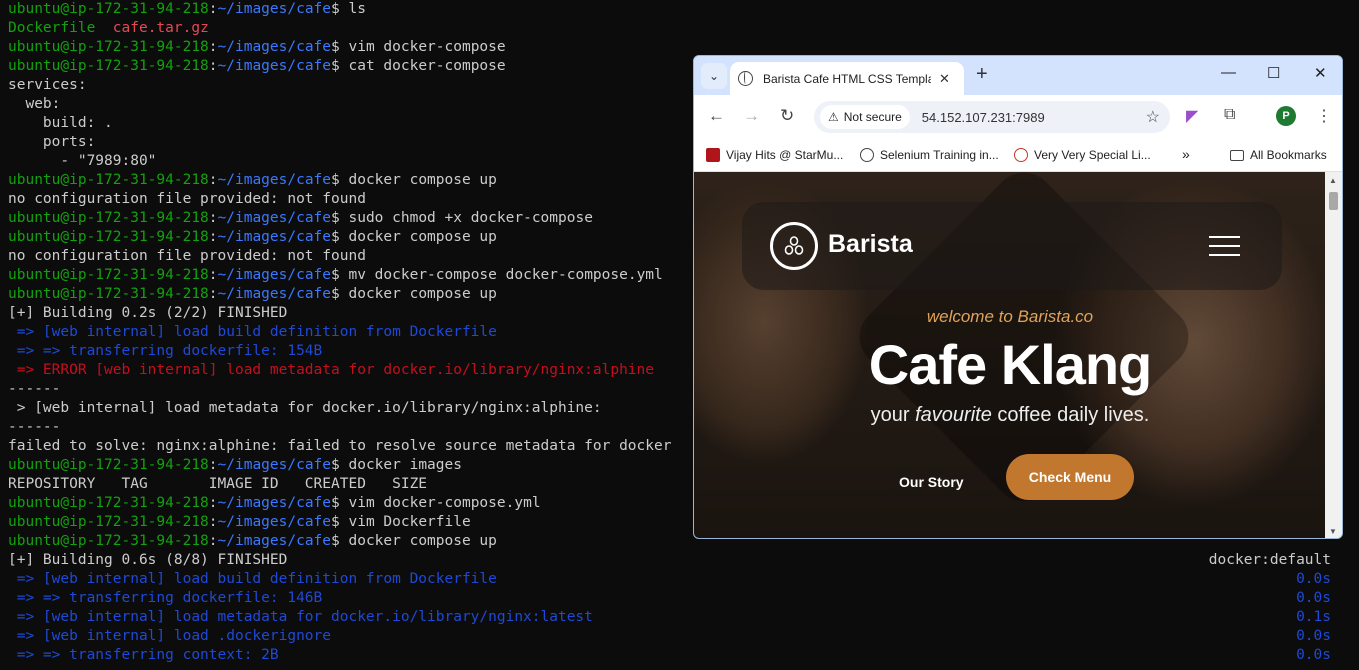 This screenshot has width=1359, height=670. I want to click on hero-subtitle: your favourite coffee daily lives., so click(1010, 415).